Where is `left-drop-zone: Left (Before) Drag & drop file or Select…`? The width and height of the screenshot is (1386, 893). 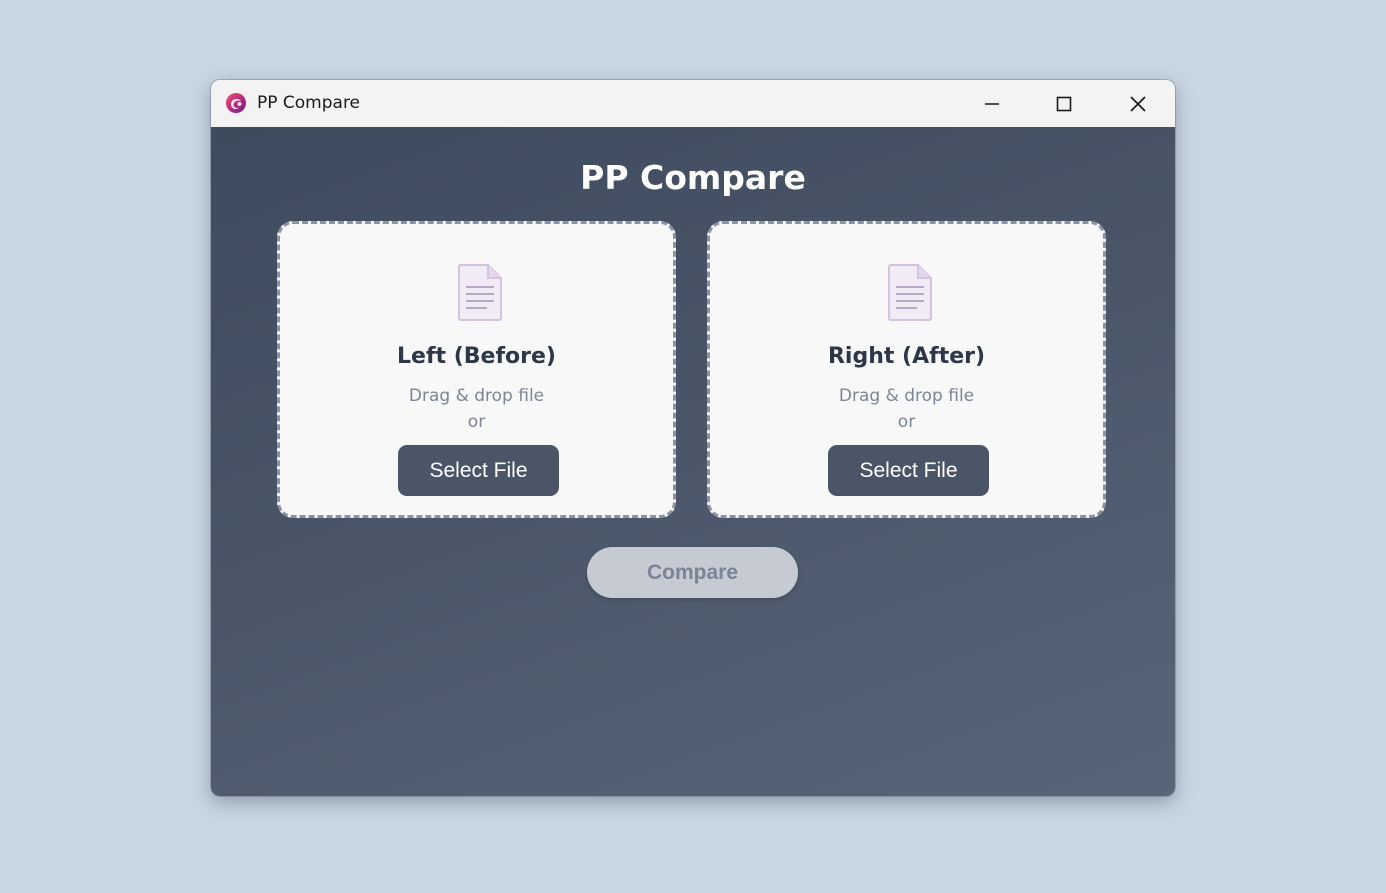 left-drop-zone: Left (Before) Drag & drop file or Select… is located at coordinates (476, 369).